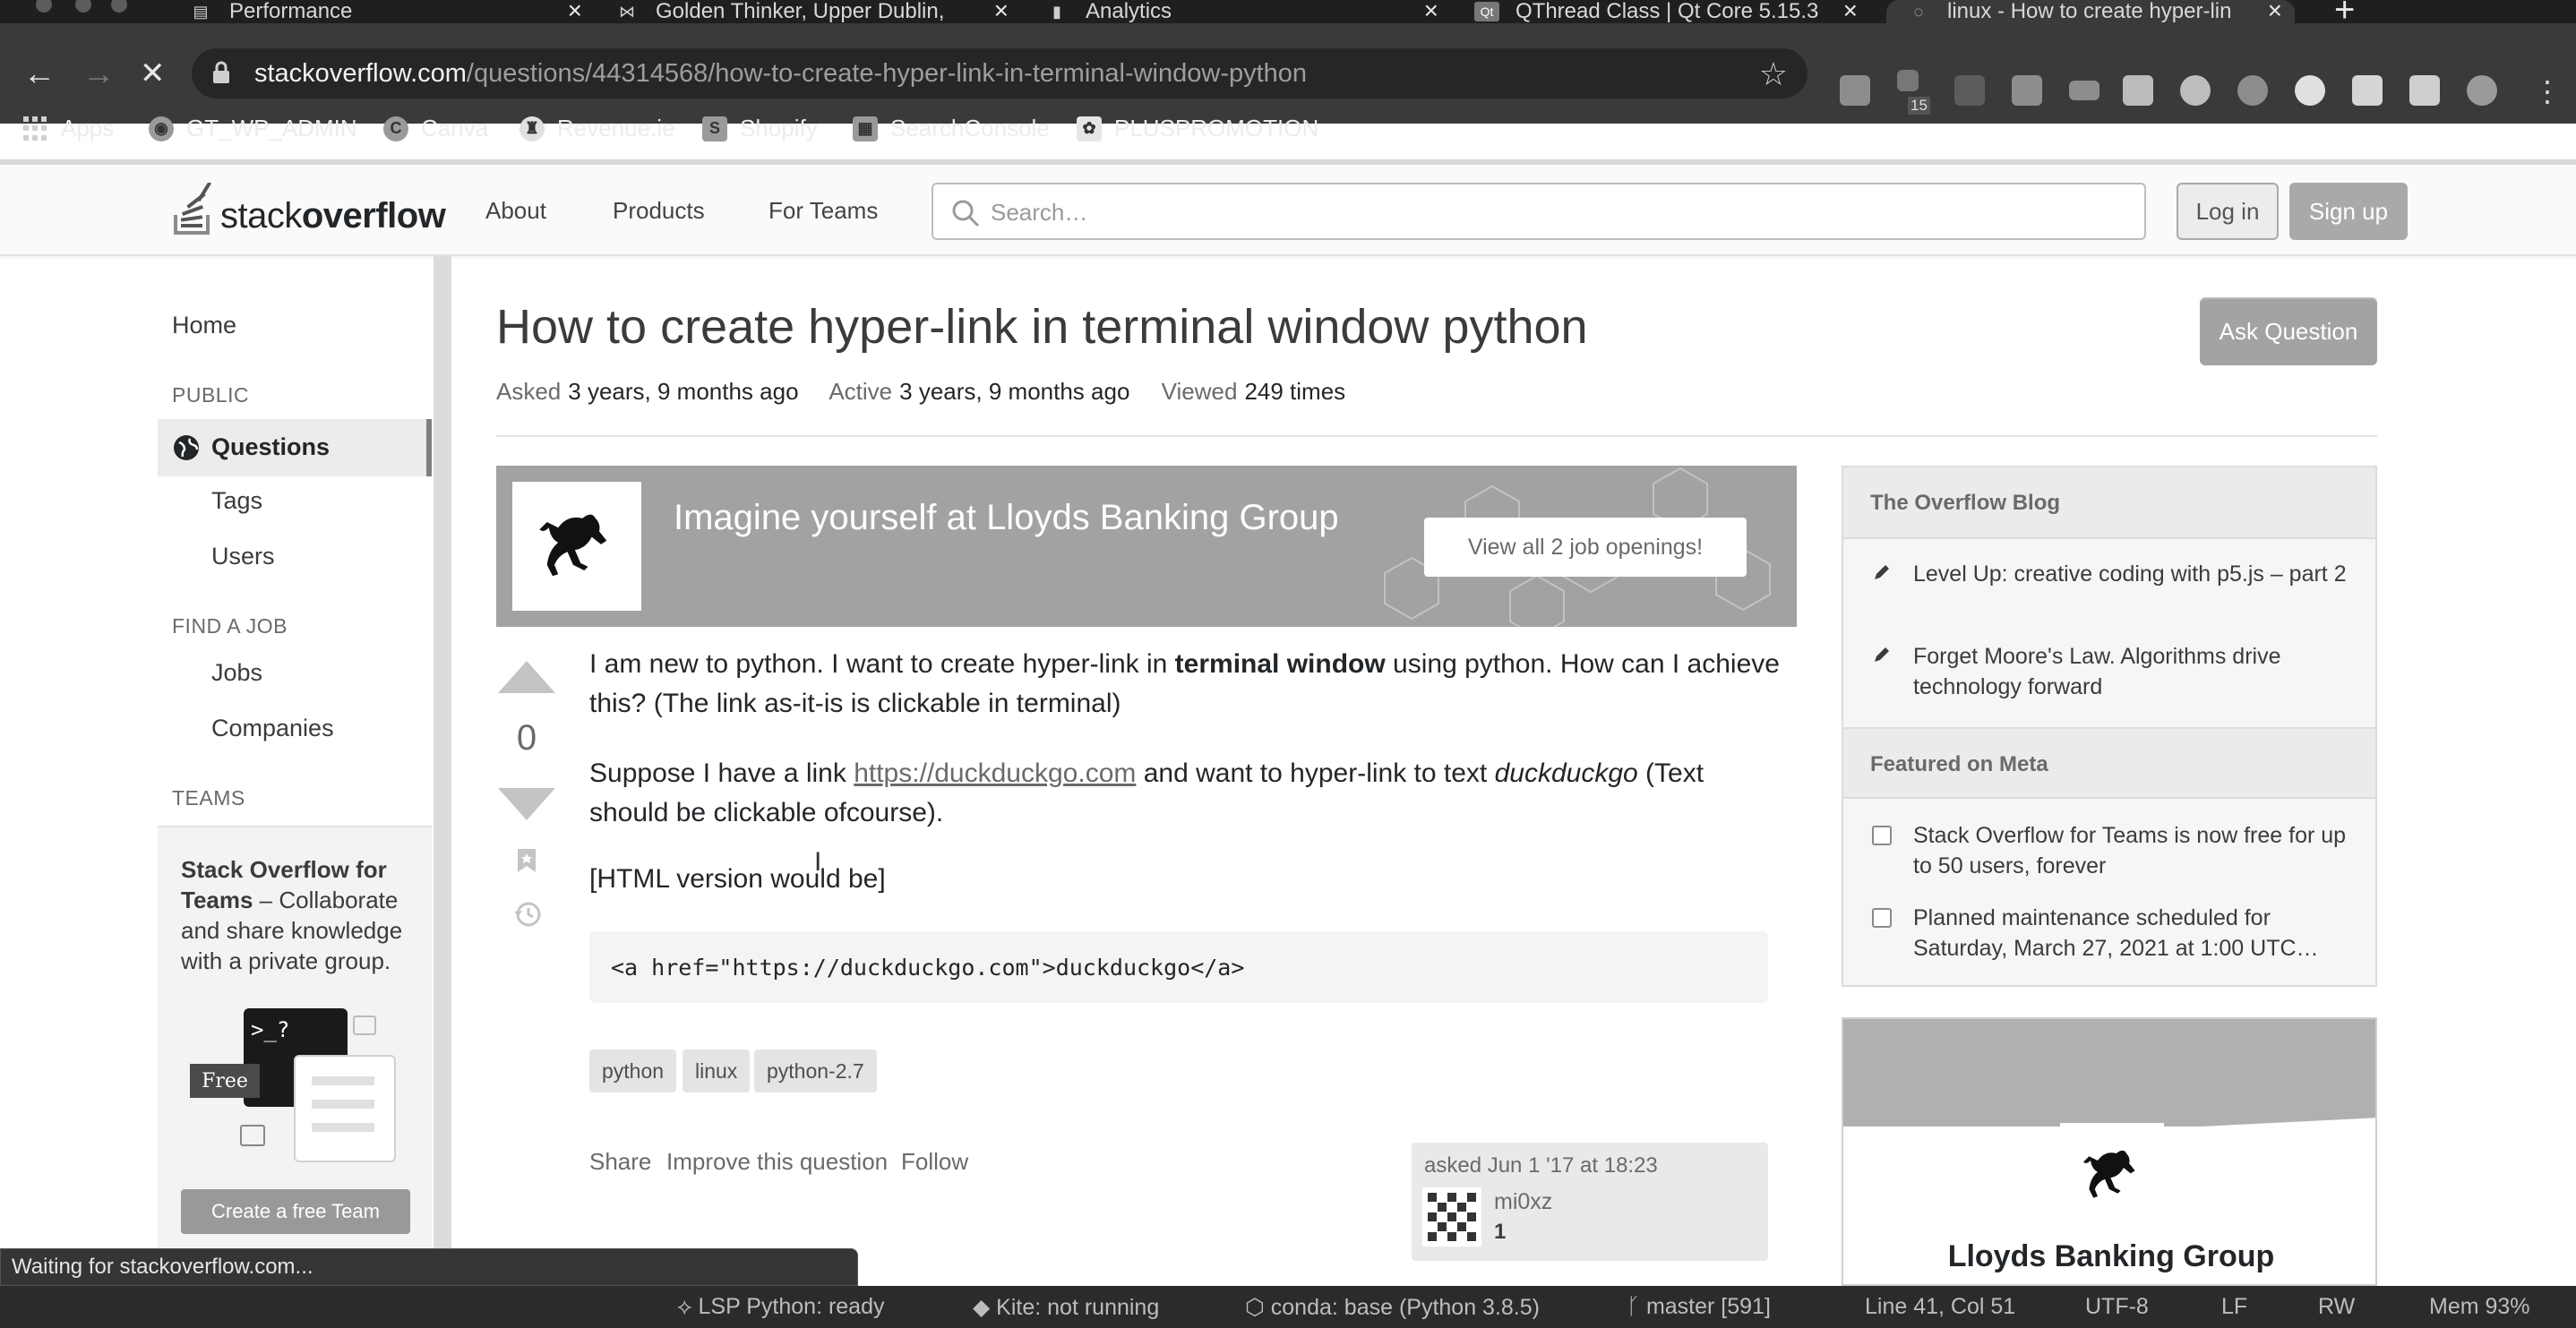 The image size is (2576, 1328). What do you see at coordinates (515, 211) in the screenshot?
I see `nav-about: About` at bounding box center [515, 211].